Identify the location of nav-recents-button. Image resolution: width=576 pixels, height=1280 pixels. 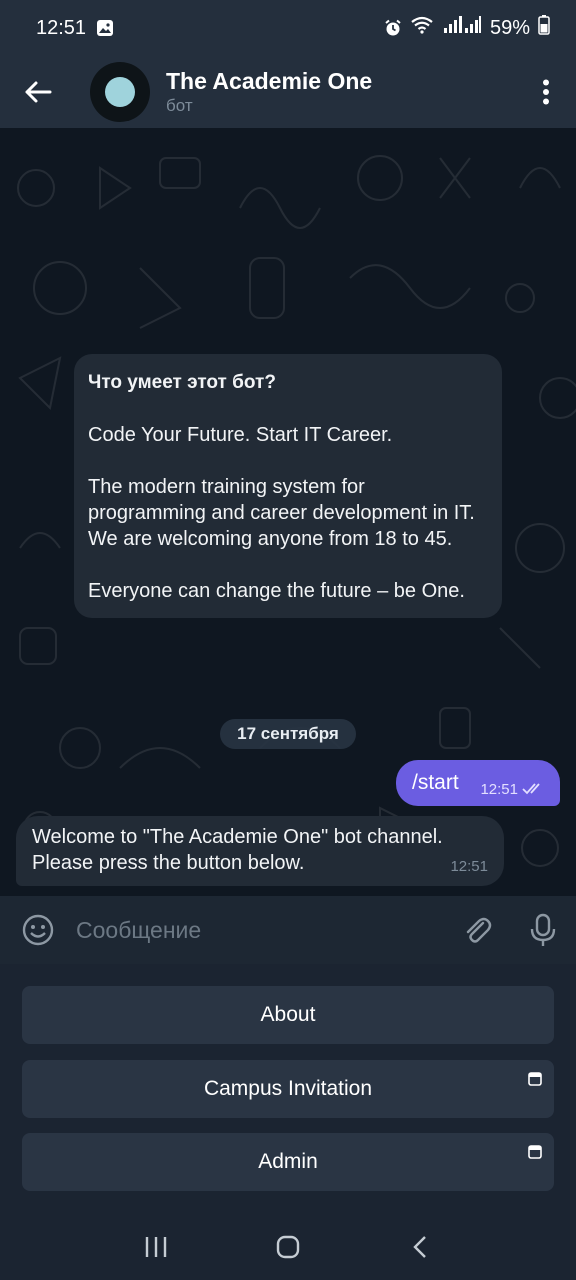
(156, 1247).